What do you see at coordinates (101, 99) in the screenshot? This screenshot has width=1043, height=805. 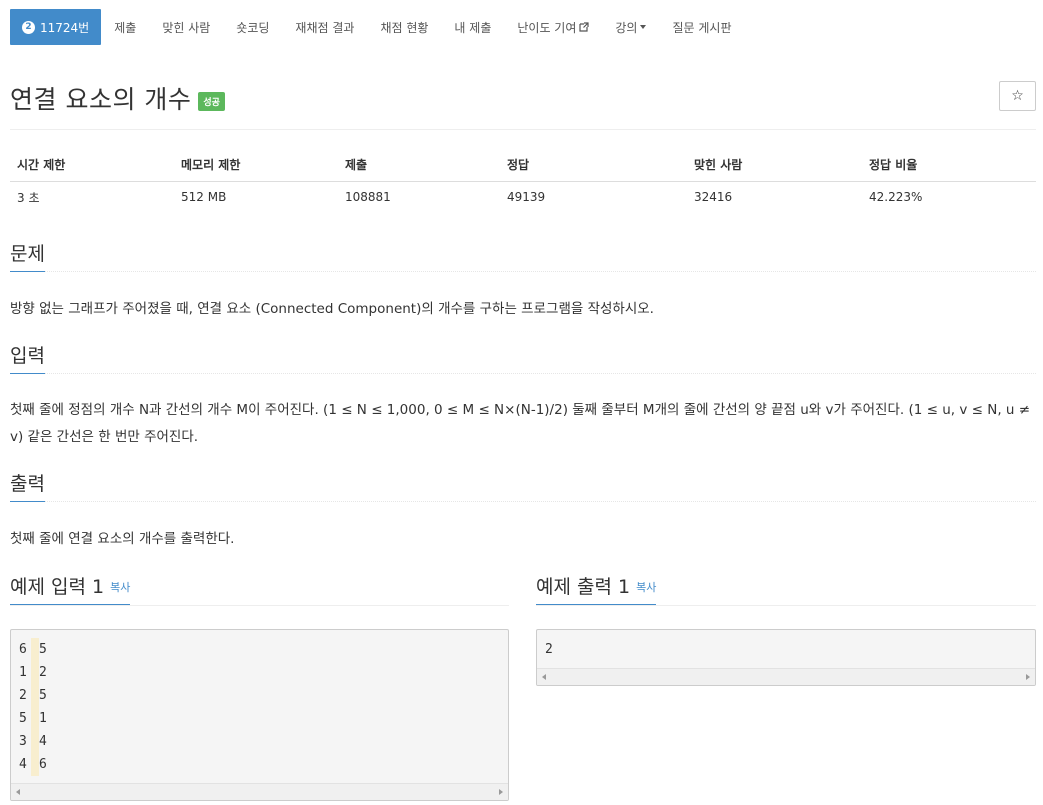 I see `page-title: 연결 요소의 개수` at bounding box center [101, 99].